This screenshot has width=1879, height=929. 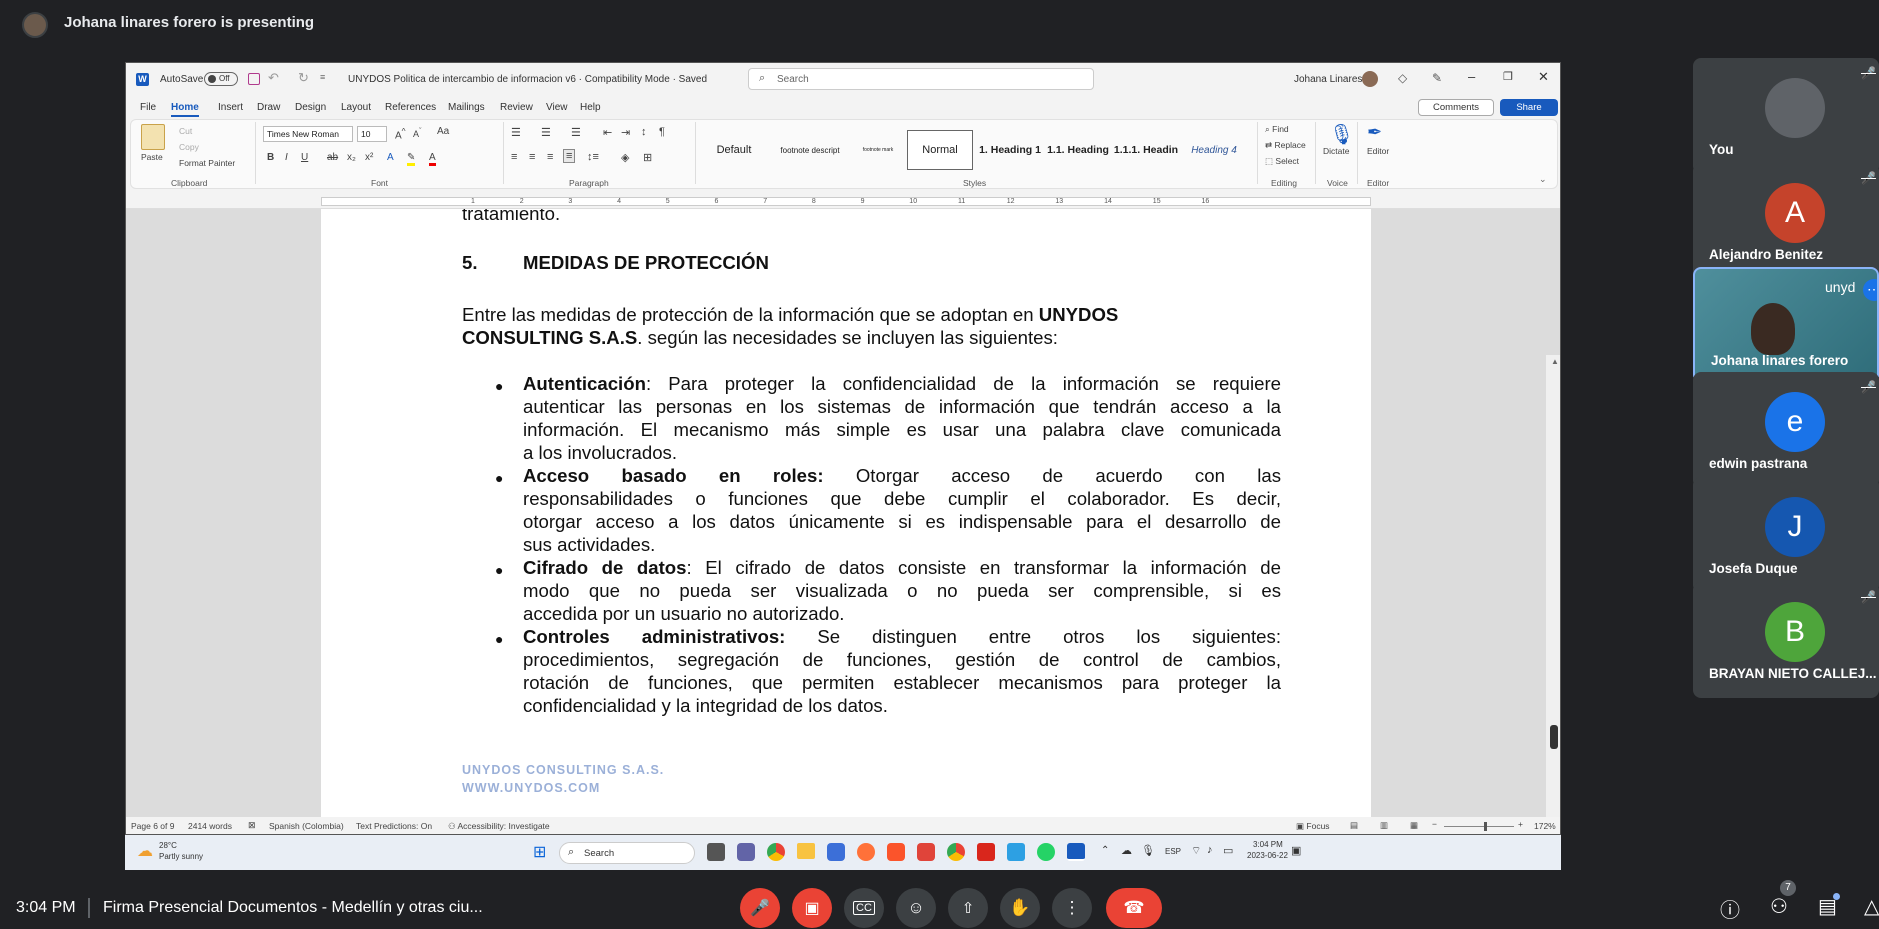 What do you see at coordinates (1020, 908) in the screenshot?
I see `raise-hand-button: ✋` at bounding box center [1020, 908].